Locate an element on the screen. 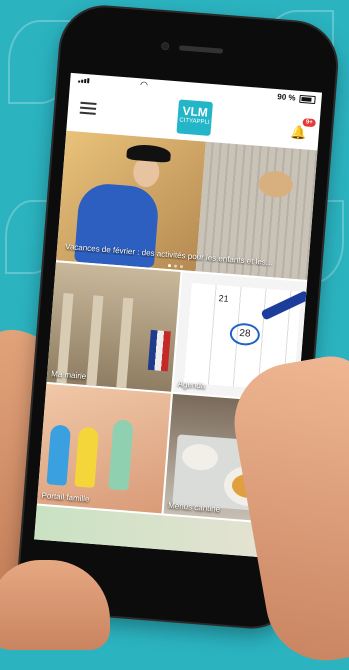  battery-percentage: 90 % is located at coordinates (286, 97).